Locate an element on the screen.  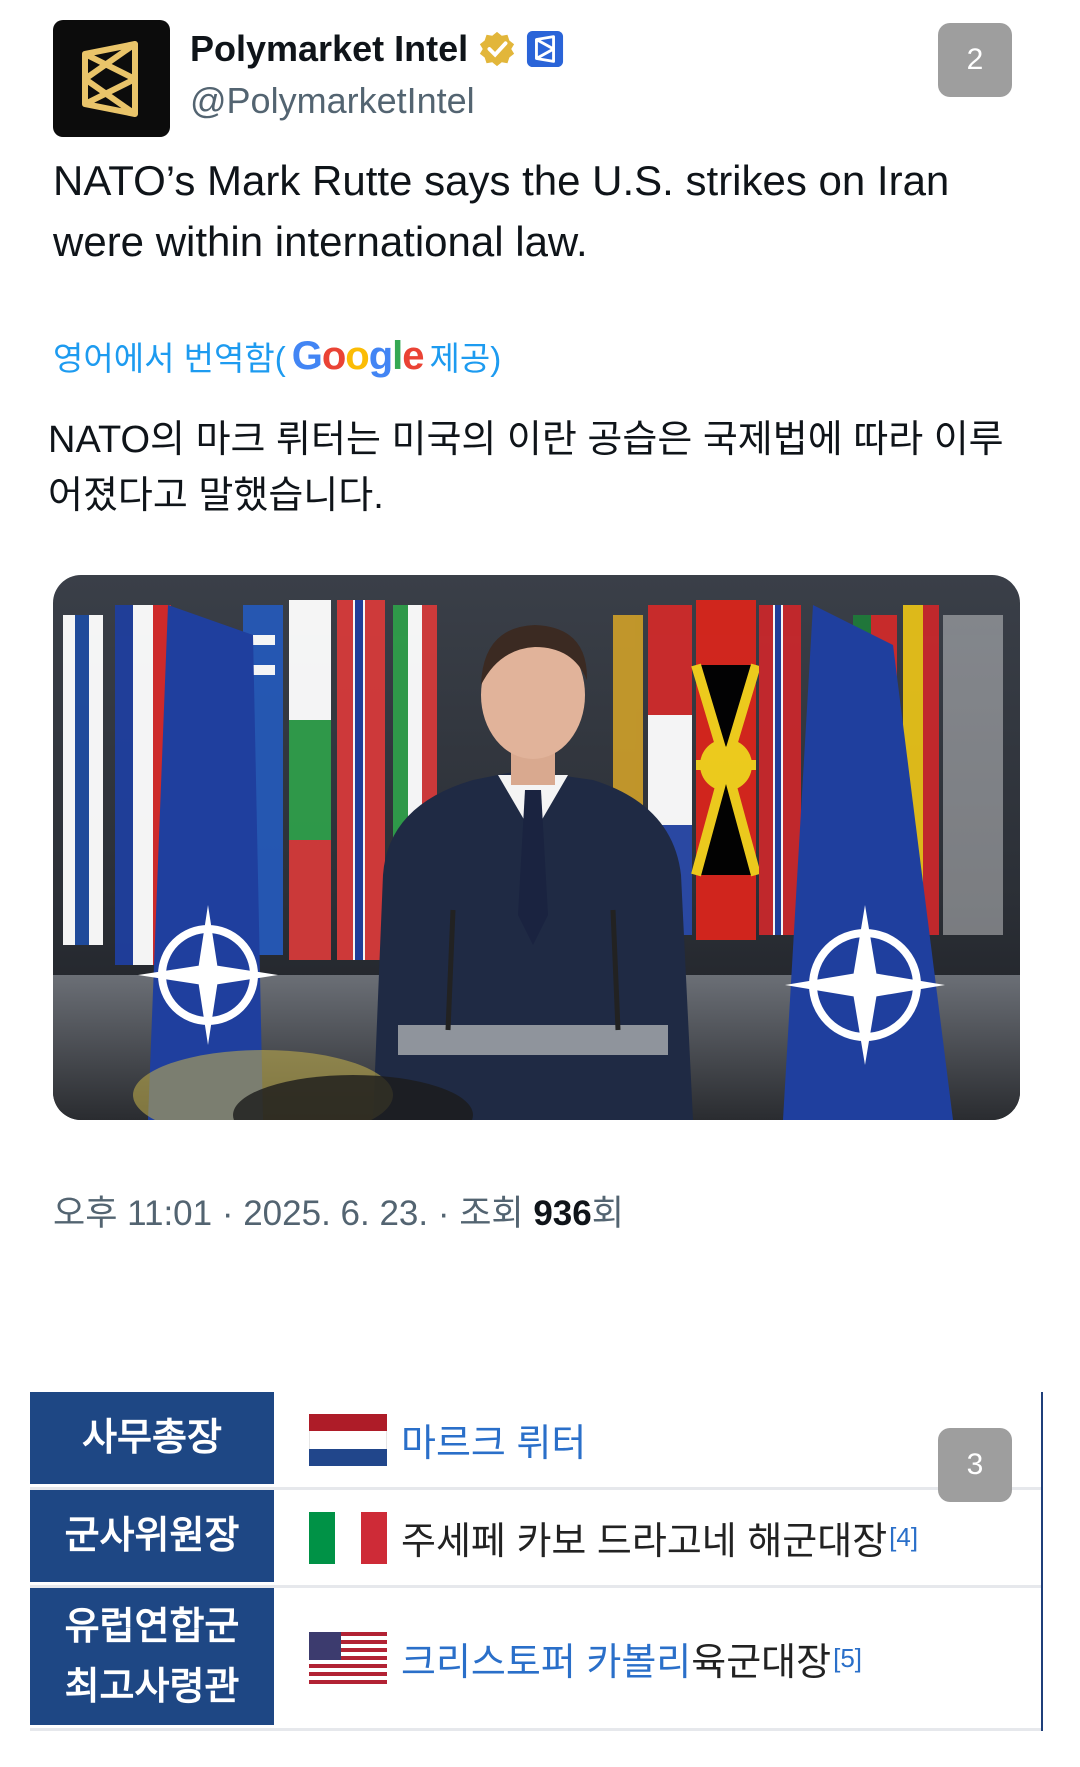
row-label: 군사위원장 is located at coordinates (154, 1537).